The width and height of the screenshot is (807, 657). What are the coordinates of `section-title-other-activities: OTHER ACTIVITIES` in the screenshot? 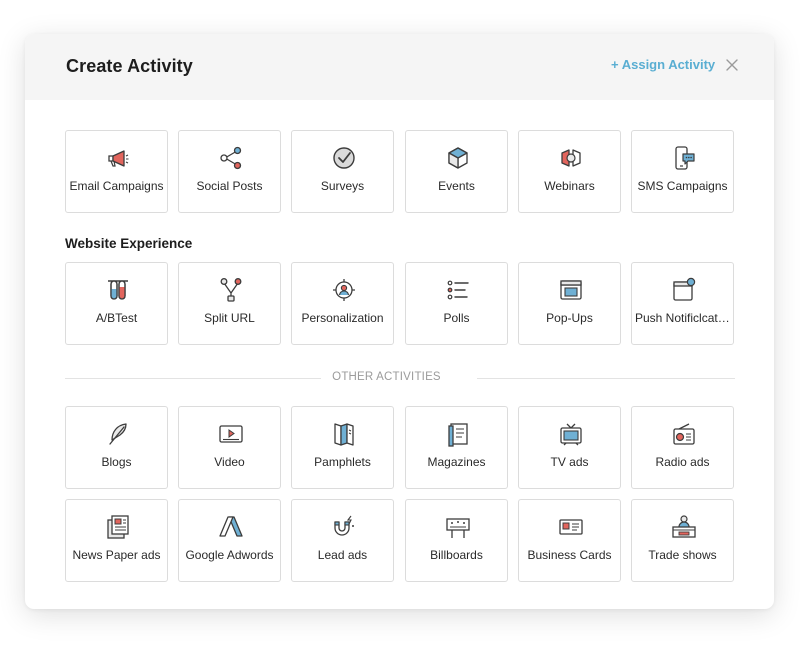 It's located at (386, 377).